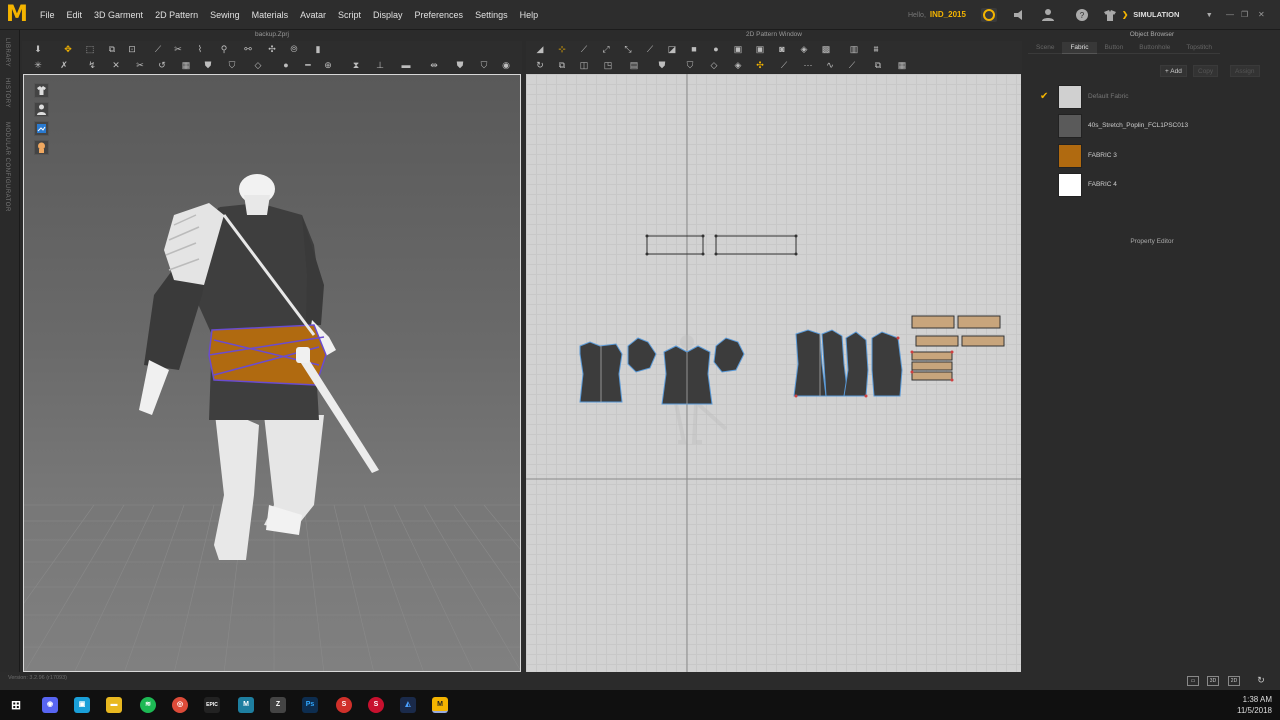  I want to click on pin-2d-icon: ✣, so click(760, 65).